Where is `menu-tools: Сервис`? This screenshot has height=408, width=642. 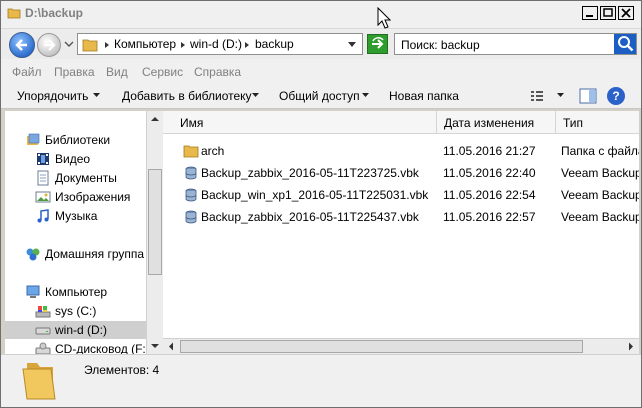
menu-tools: Сервис is located at coordinates (162, 72).